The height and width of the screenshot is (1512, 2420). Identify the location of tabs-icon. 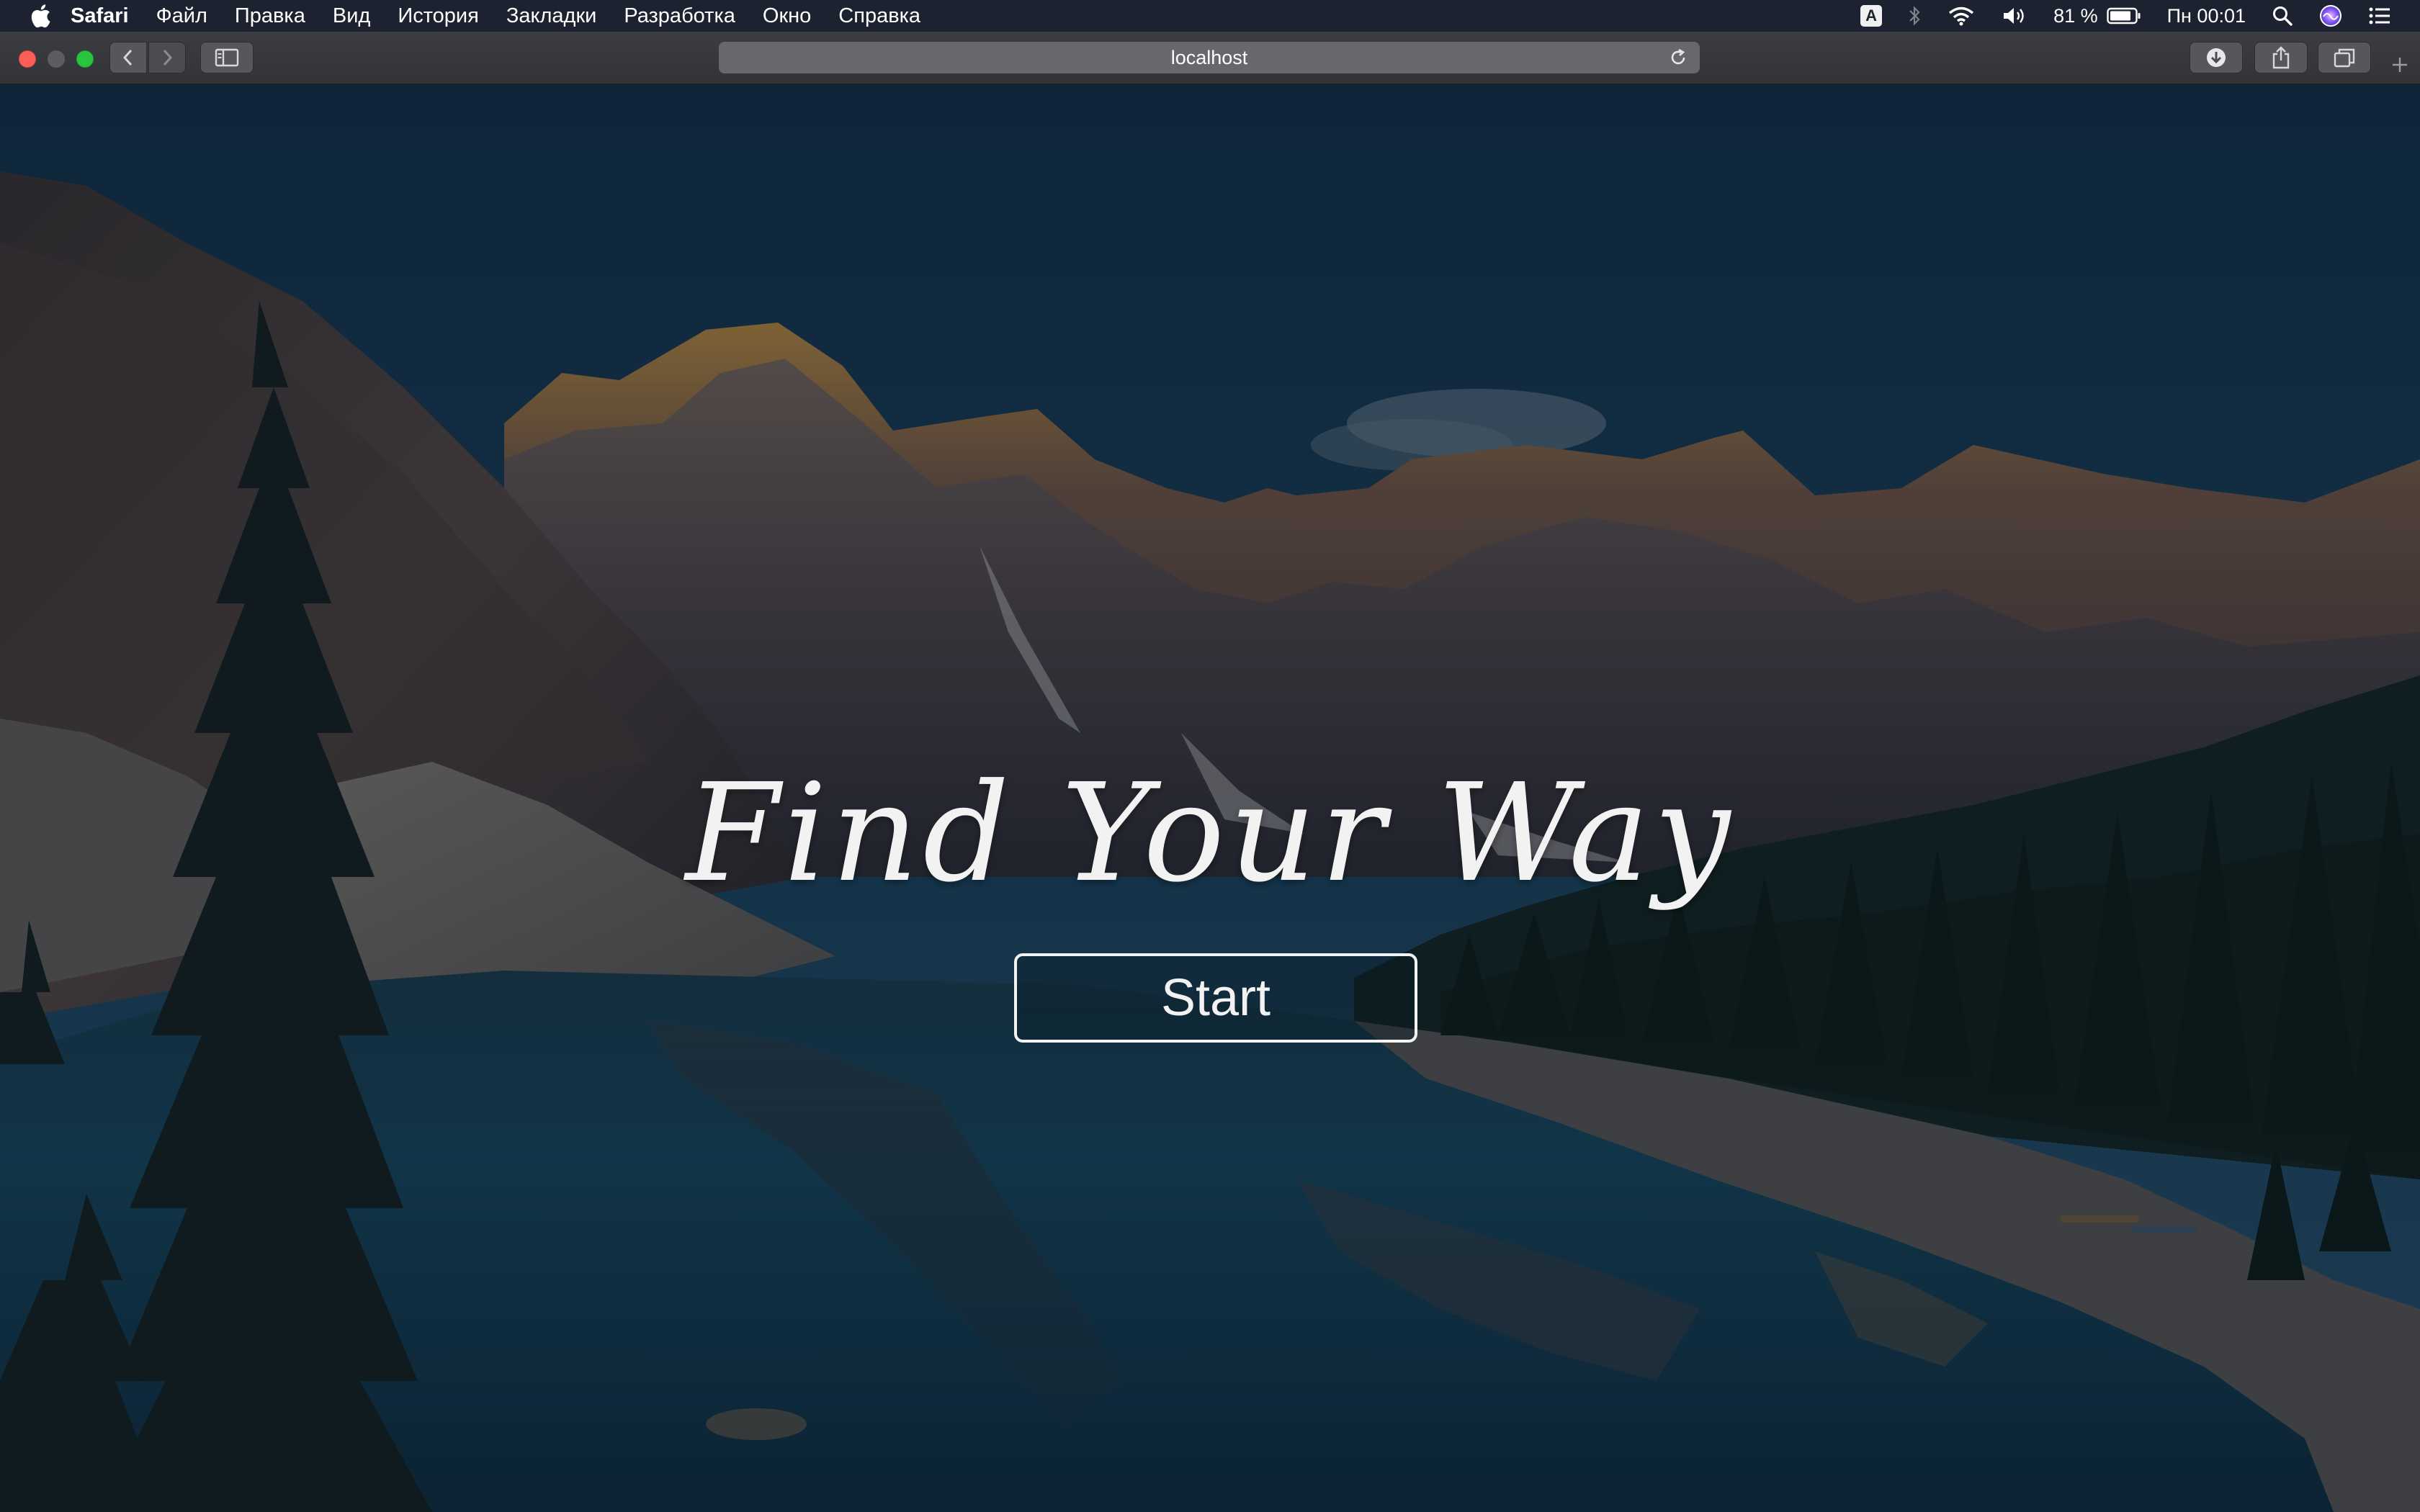
(2344, 58).